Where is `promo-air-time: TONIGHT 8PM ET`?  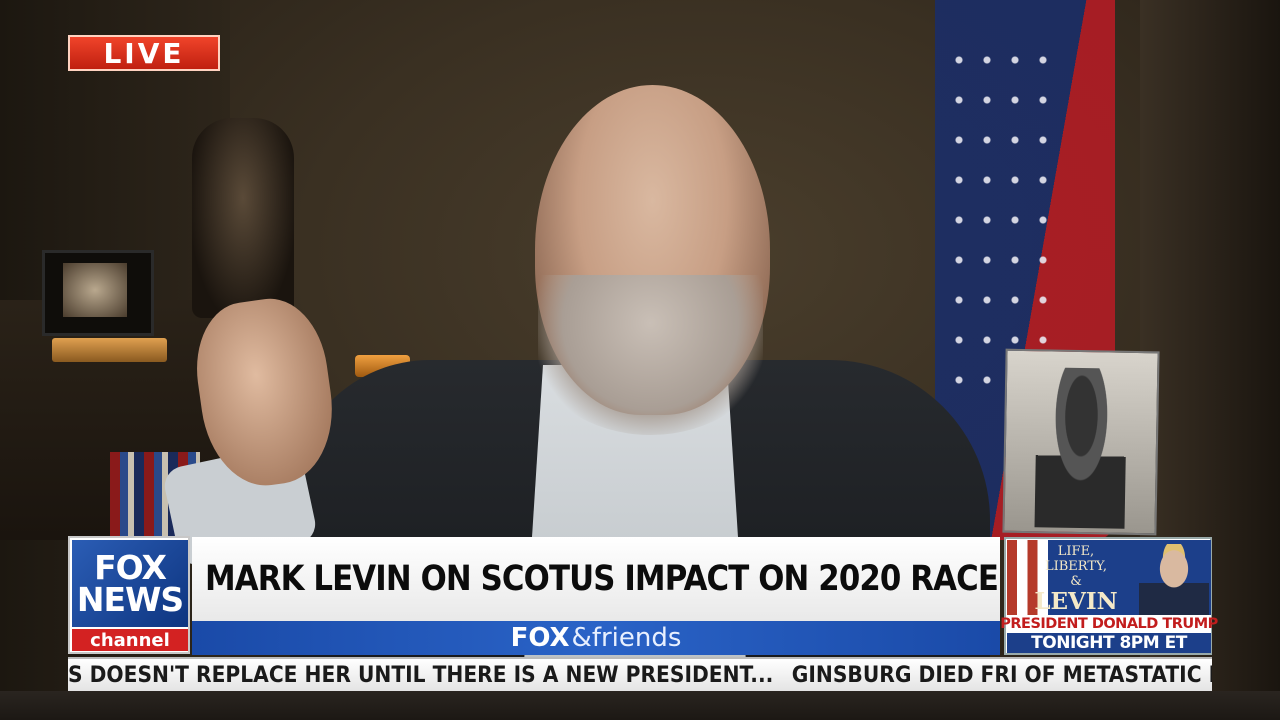 promo-air-time: TONIGHT 8PM ET is located at coordinates (1109, 643).